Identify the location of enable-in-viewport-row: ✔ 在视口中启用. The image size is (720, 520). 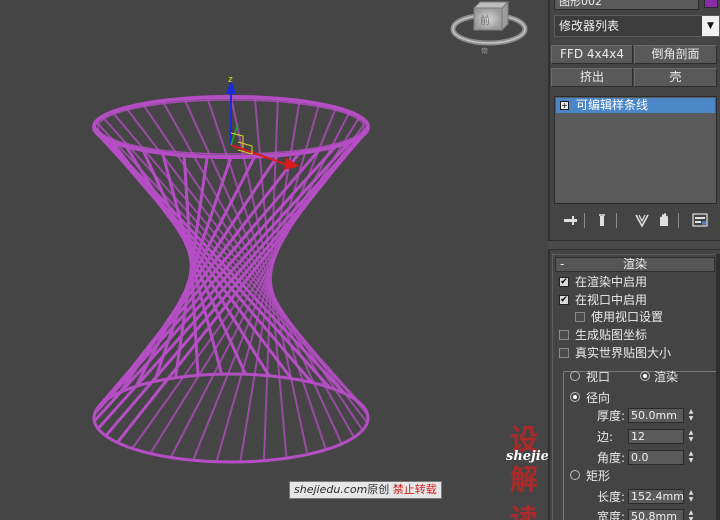
(634, 300).